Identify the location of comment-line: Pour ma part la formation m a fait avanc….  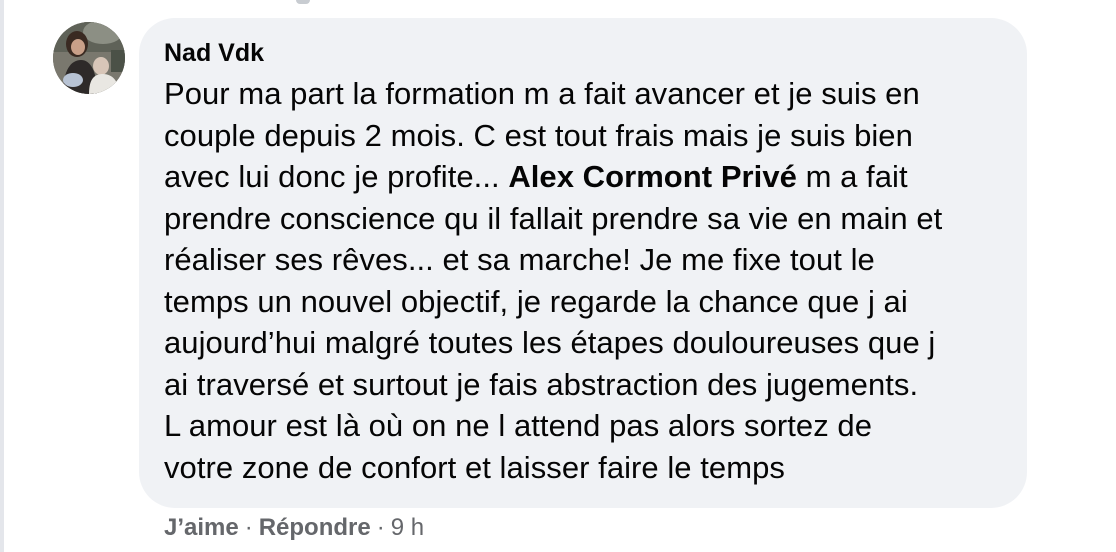
(542, 93).